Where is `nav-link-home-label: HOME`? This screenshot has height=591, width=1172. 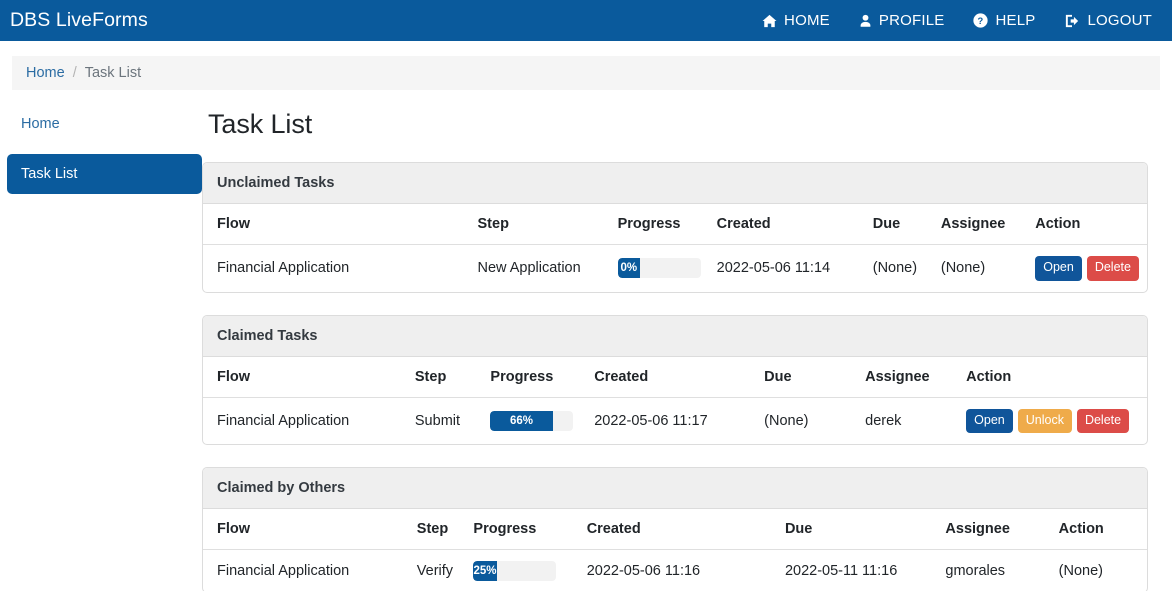
nav-link-home-label: HOME is located at coordinates (807, 20).